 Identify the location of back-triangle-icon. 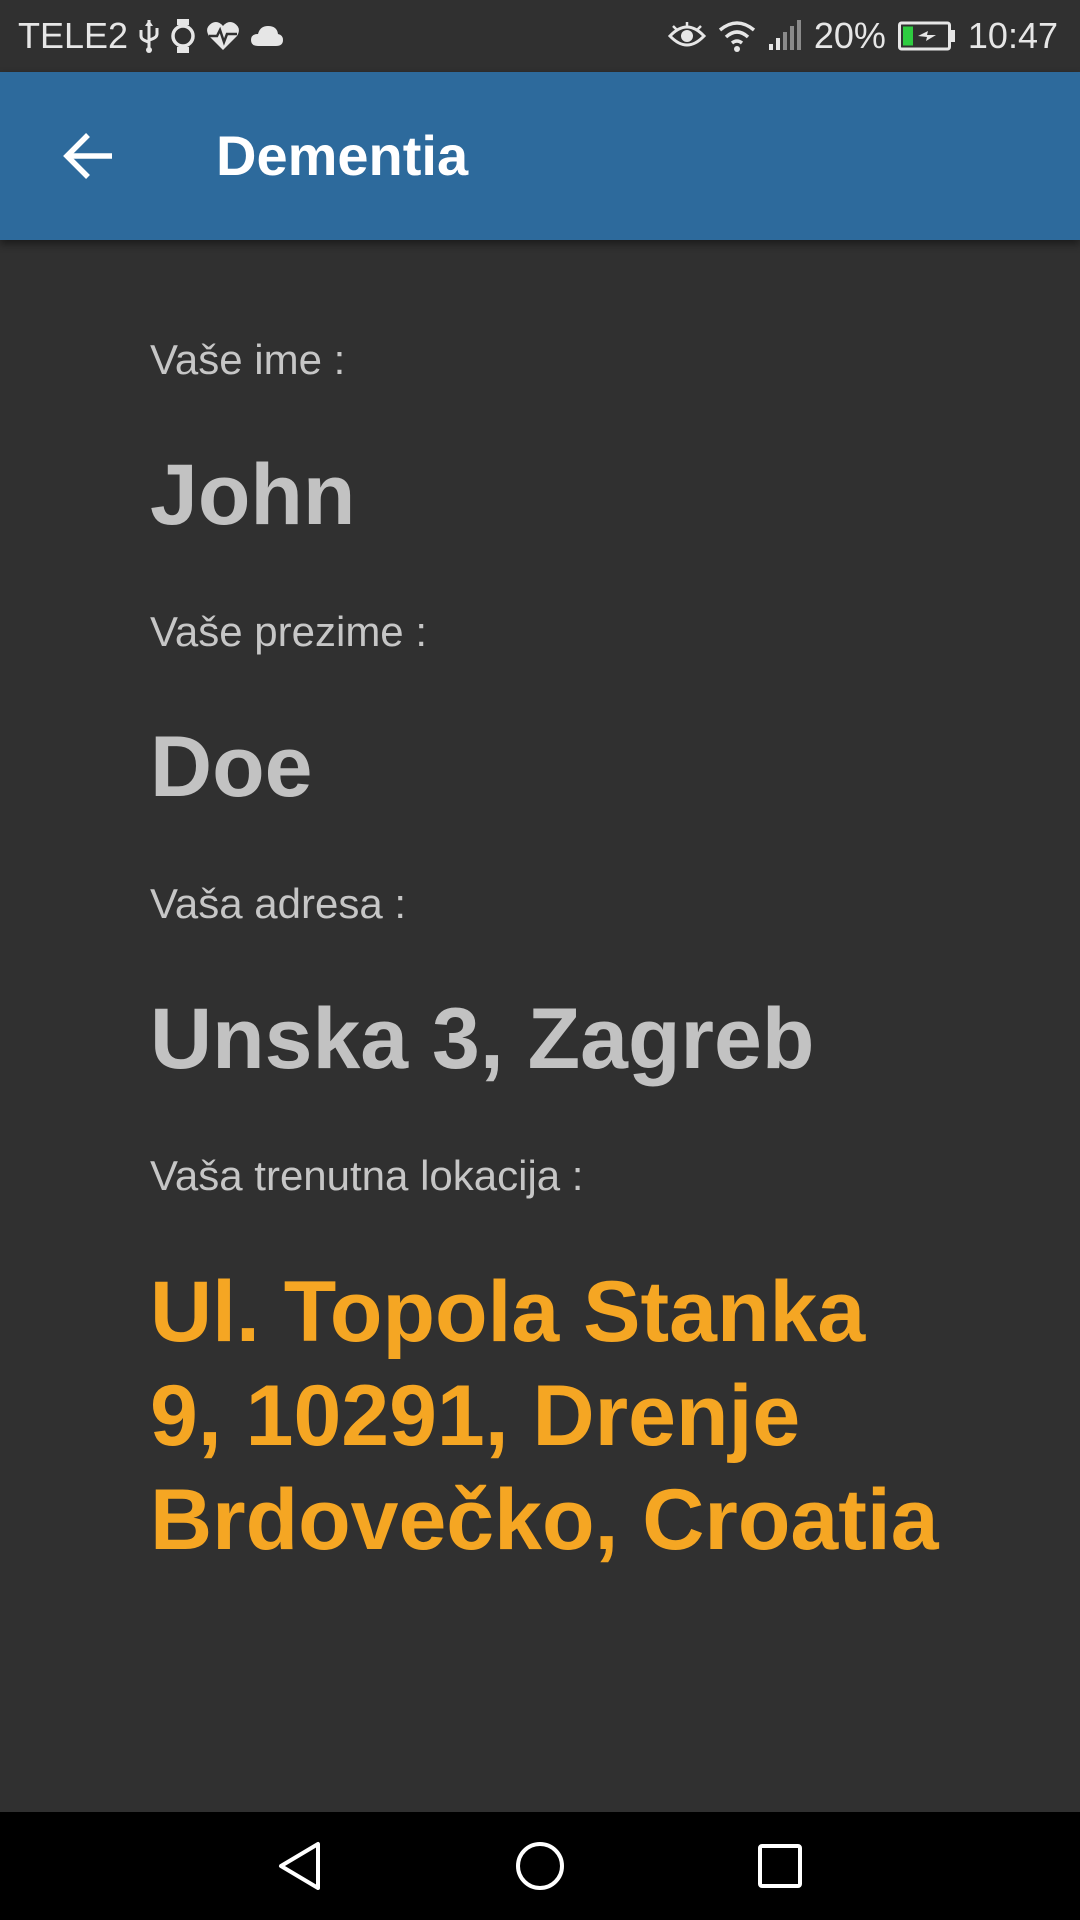
(299, 1866).